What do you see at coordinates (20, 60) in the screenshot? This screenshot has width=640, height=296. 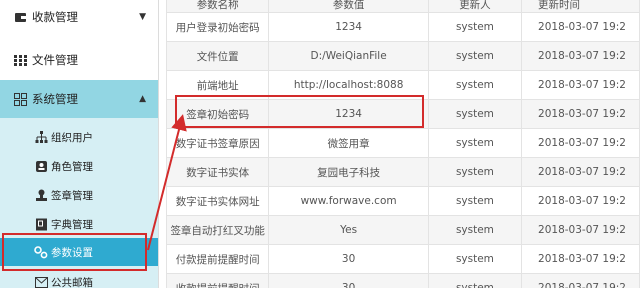 I see `grid-icon` at bounding box center [20, 60].